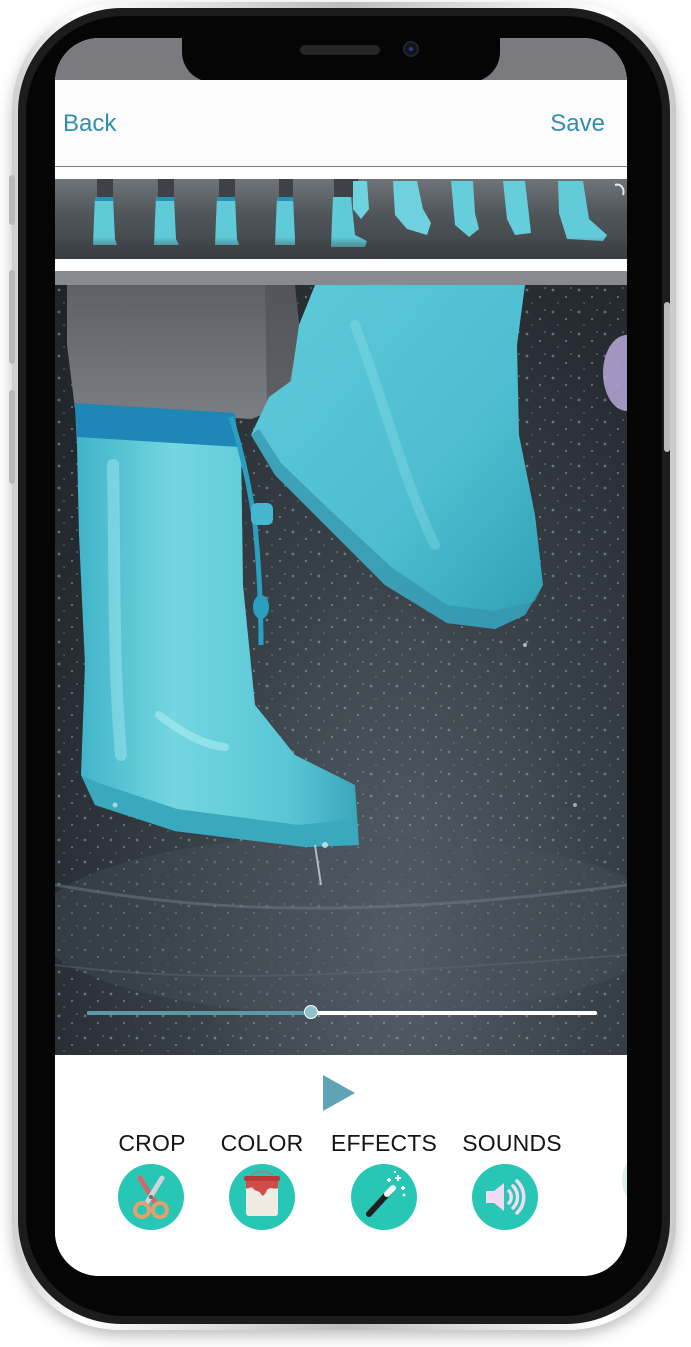 This screenshot has width=691, height=1347. What do you see at coordinates (152, 1143) in the screenshot?
I see `crop-label: CROP` at bounding box center [152, 1143].